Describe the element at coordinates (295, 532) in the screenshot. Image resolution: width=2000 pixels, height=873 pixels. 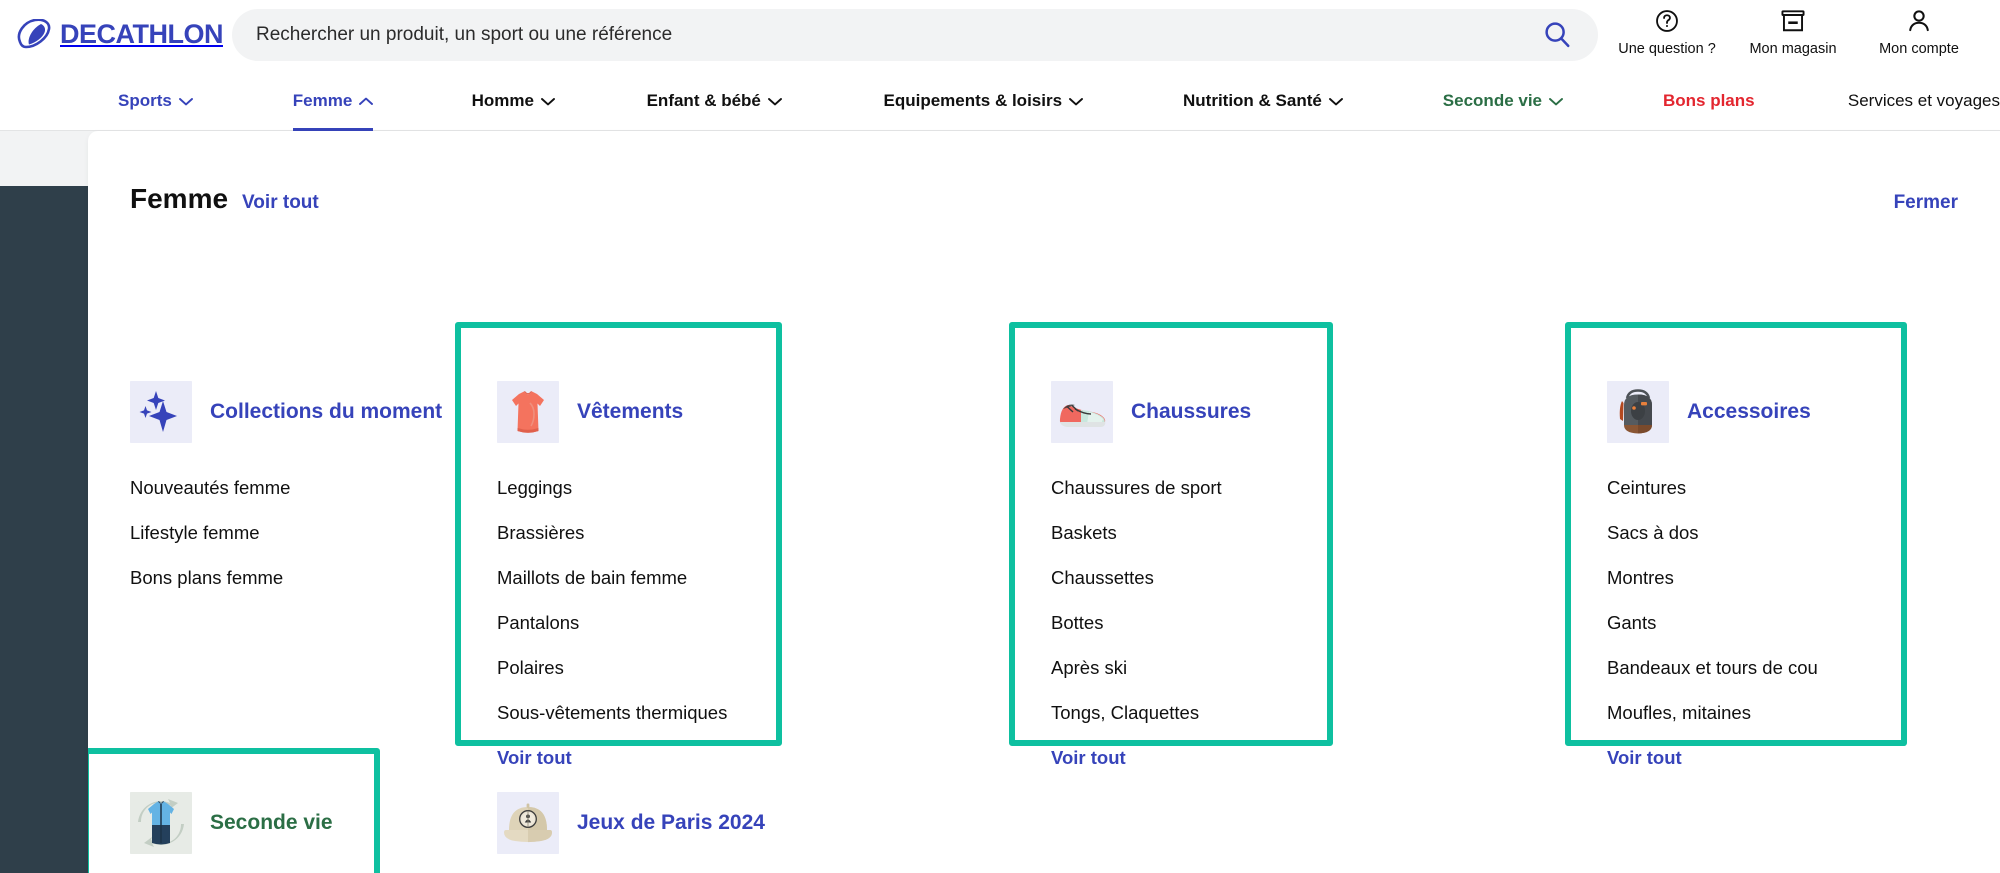
I see `list-item: Lifestyle femme` at that location.